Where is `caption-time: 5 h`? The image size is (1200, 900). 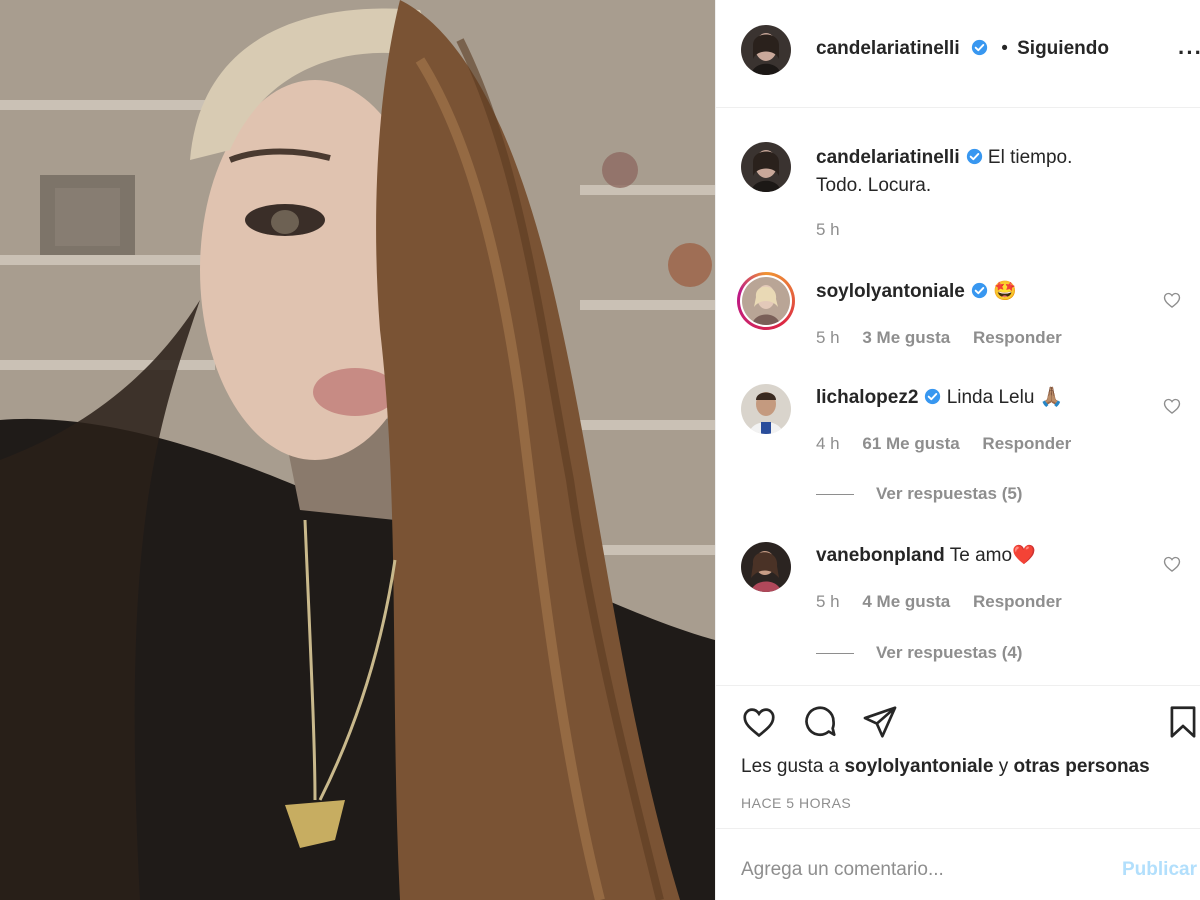 caption-time: 5 h is located at coordinates (828, 229).